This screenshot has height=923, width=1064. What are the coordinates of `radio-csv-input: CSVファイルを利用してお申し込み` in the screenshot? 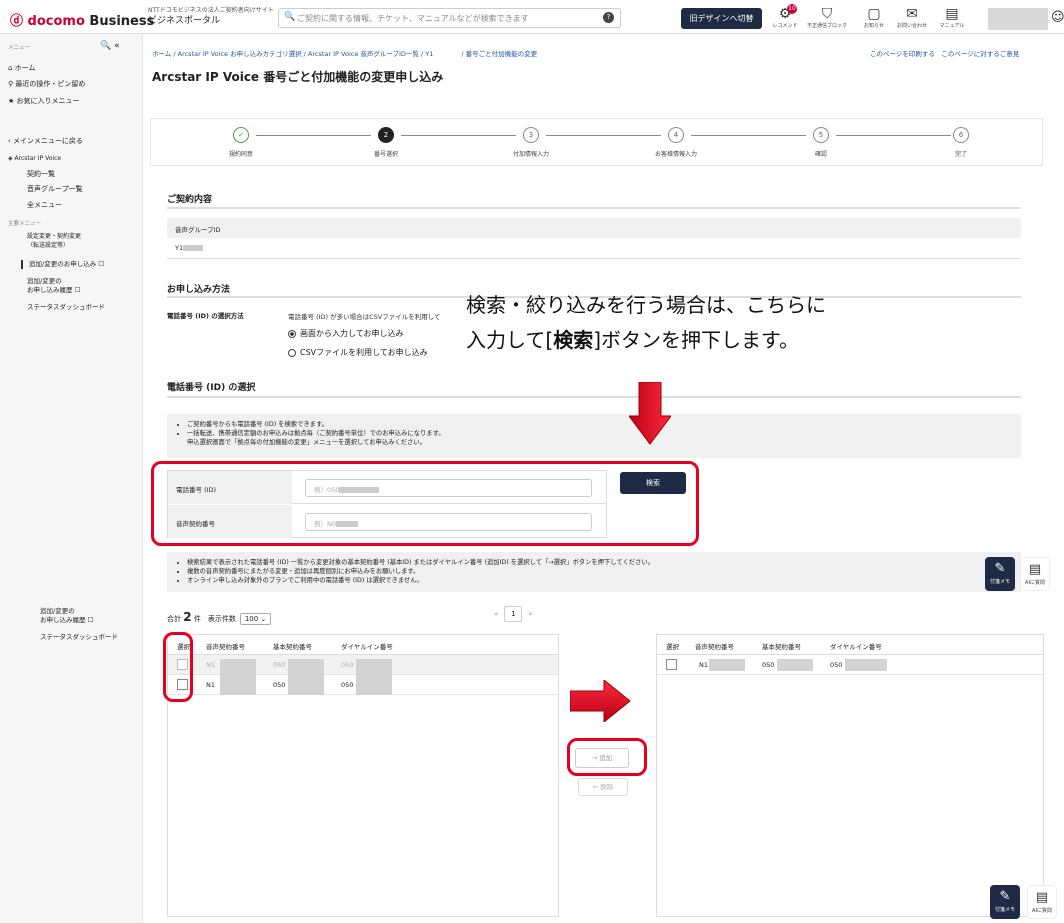 It's located at (358, 352).